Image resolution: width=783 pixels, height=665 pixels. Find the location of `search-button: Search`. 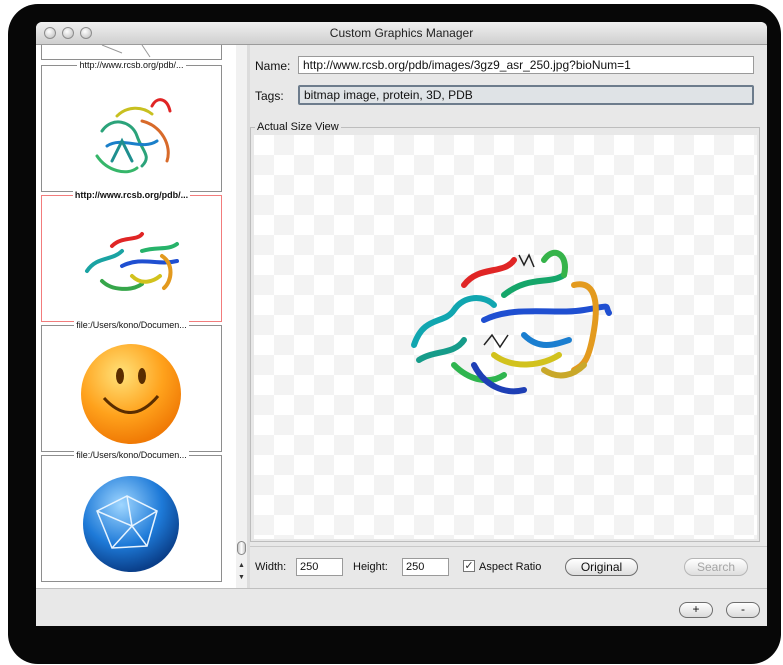

search-button: Search is located at coordinates (716, 567).